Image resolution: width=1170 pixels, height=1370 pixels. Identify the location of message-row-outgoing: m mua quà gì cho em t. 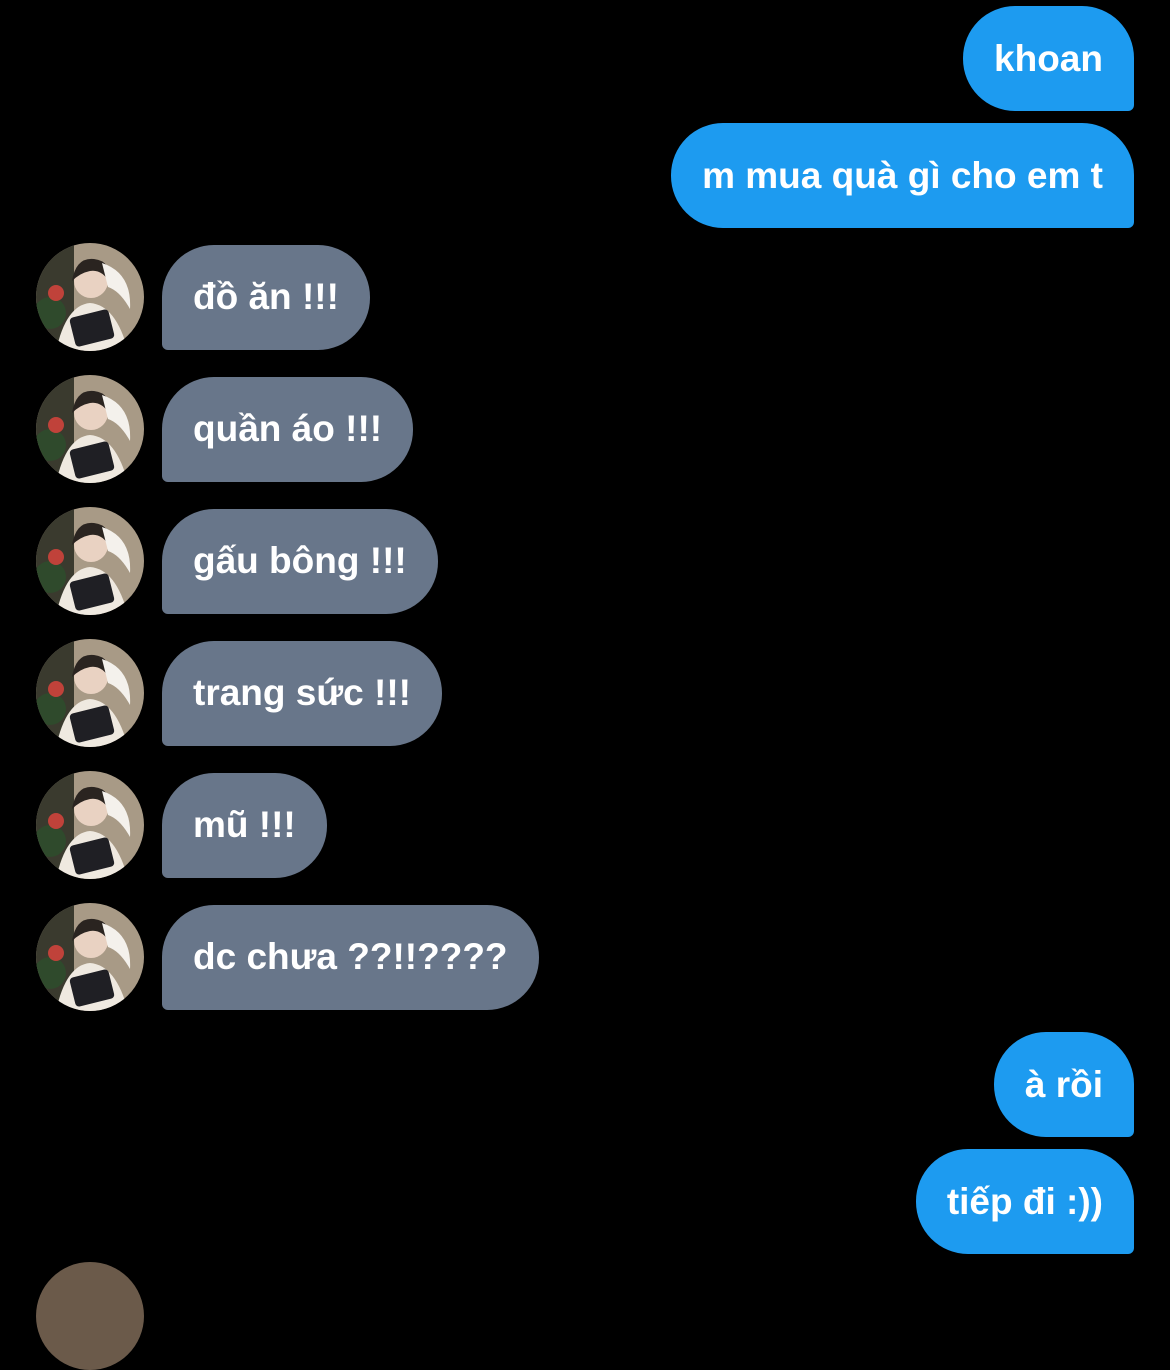
(902, 175).